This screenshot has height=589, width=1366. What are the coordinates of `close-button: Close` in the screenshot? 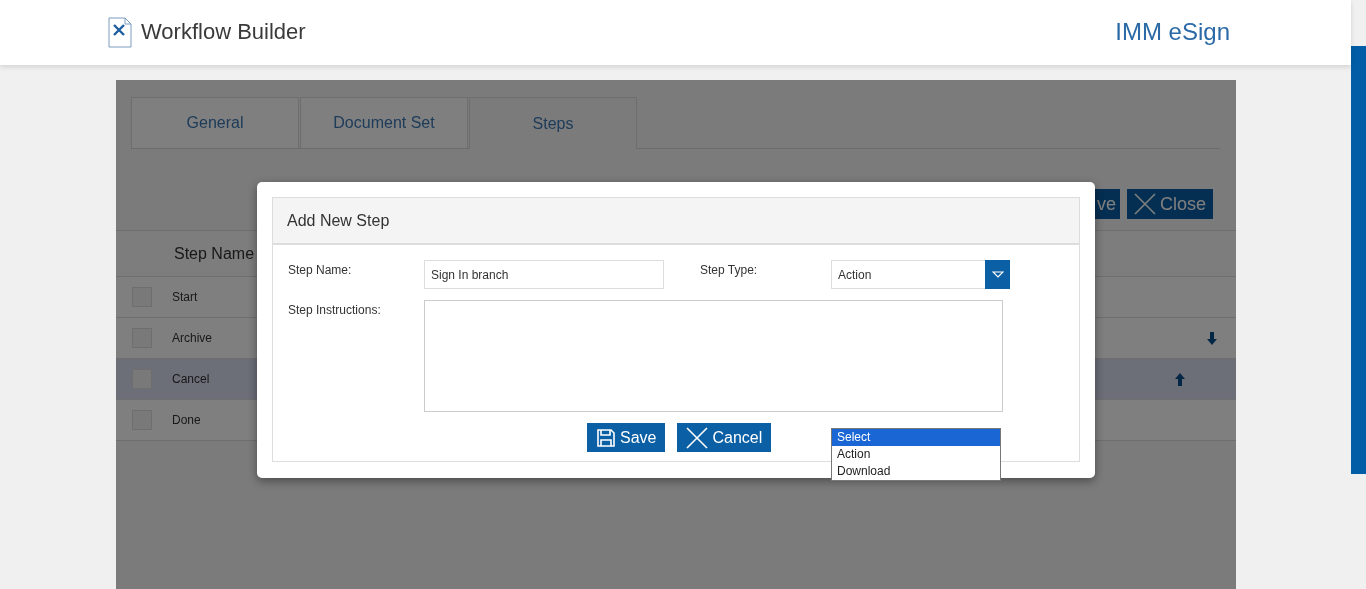 It's located at (1169, 204).